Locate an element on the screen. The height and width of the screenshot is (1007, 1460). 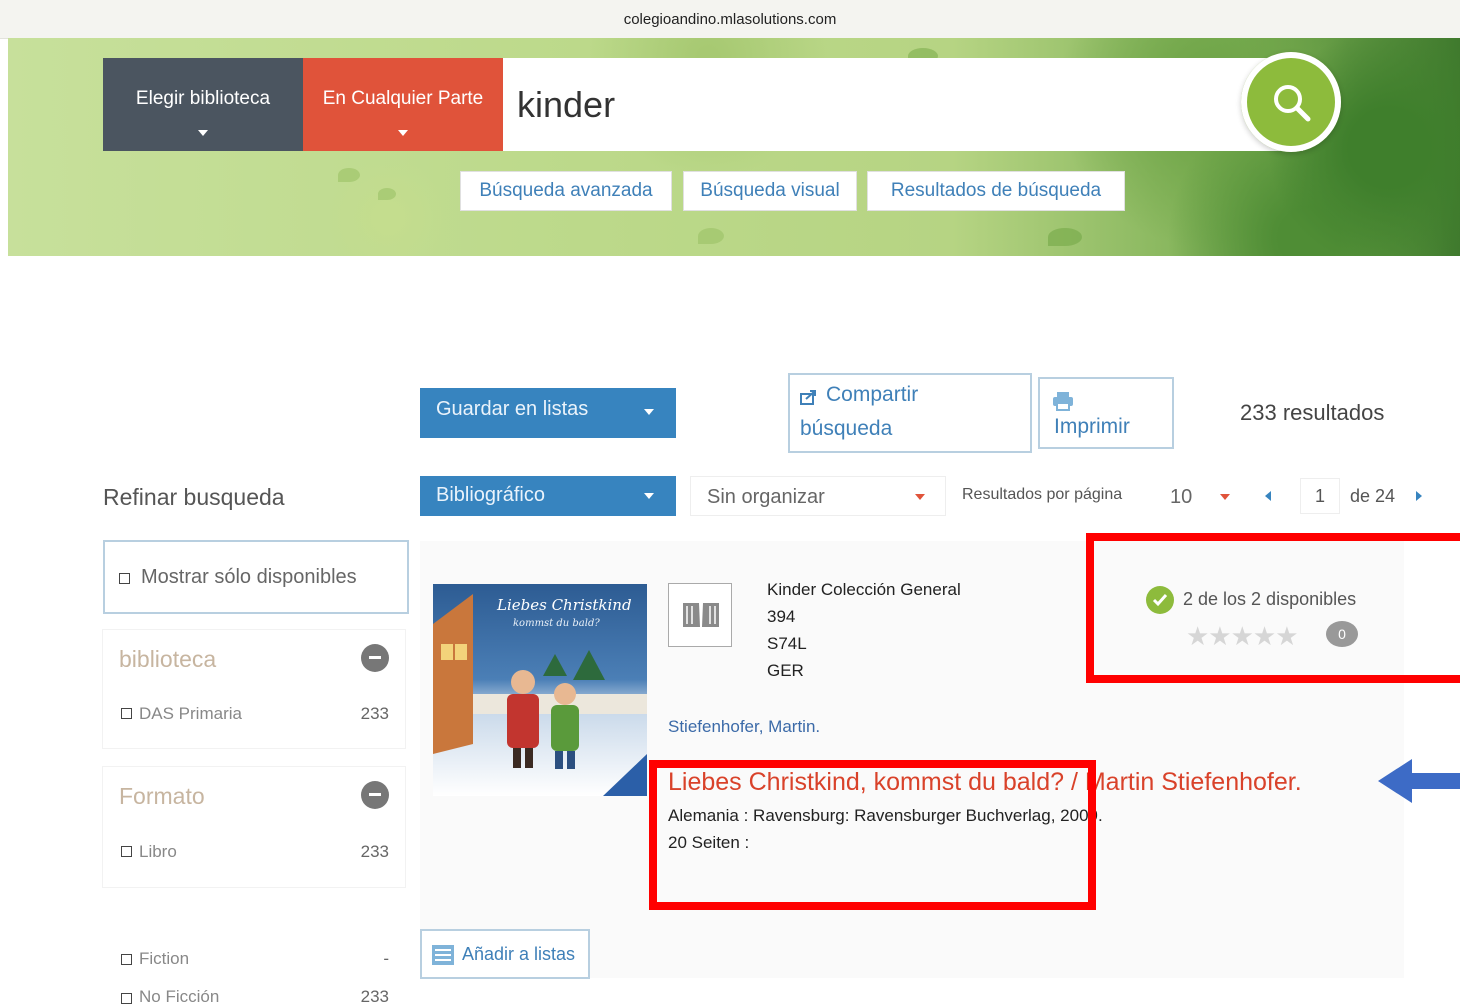
page-number-input: 1 is located at coordinates (1320, 496).